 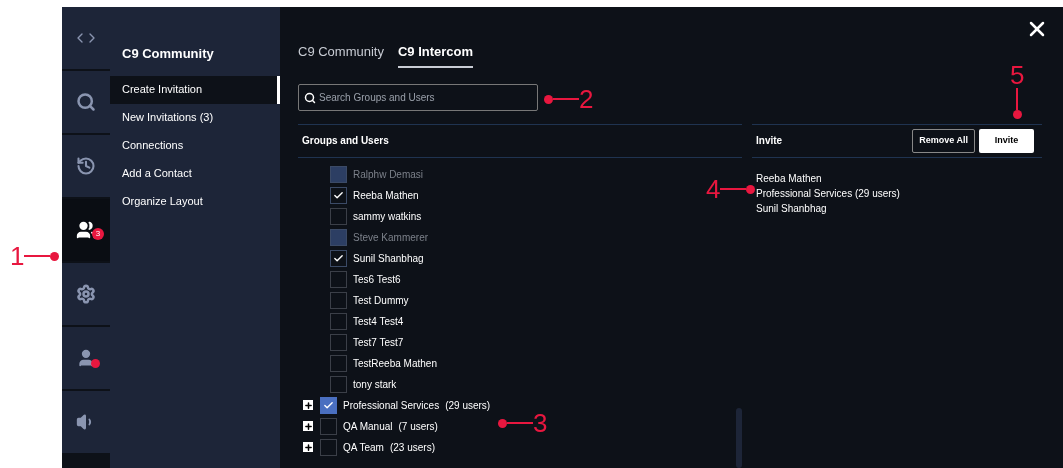 I want to click on invitee-name: Reeba Mathen, so click(x=789, y=178).